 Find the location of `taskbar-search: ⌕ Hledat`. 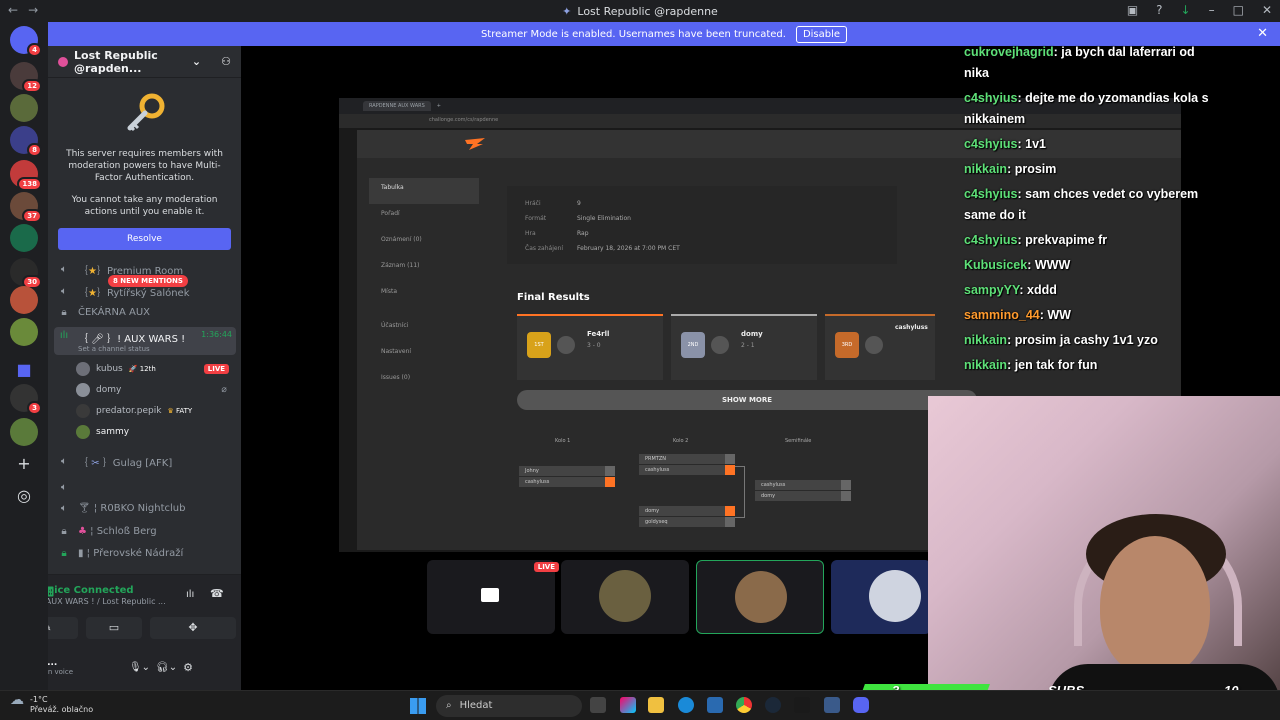

taskbar-search: ⌕ Hledat is located at coordinates (509, 706).